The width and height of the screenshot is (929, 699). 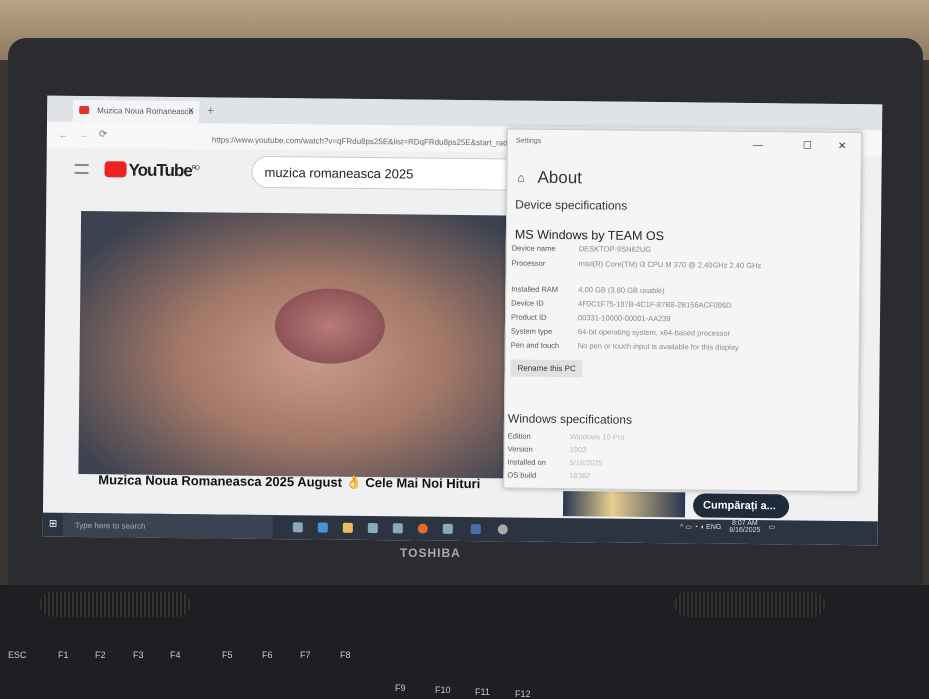 I want to click on firefox-icon, so click(x=422, y=528).